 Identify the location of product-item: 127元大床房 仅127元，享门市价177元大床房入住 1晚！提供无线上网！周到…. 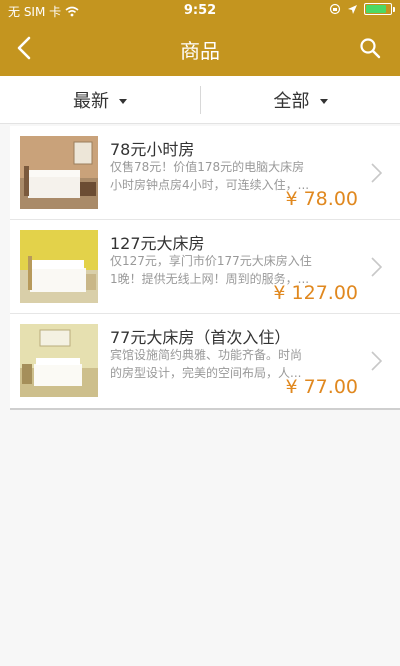
(205, 267).